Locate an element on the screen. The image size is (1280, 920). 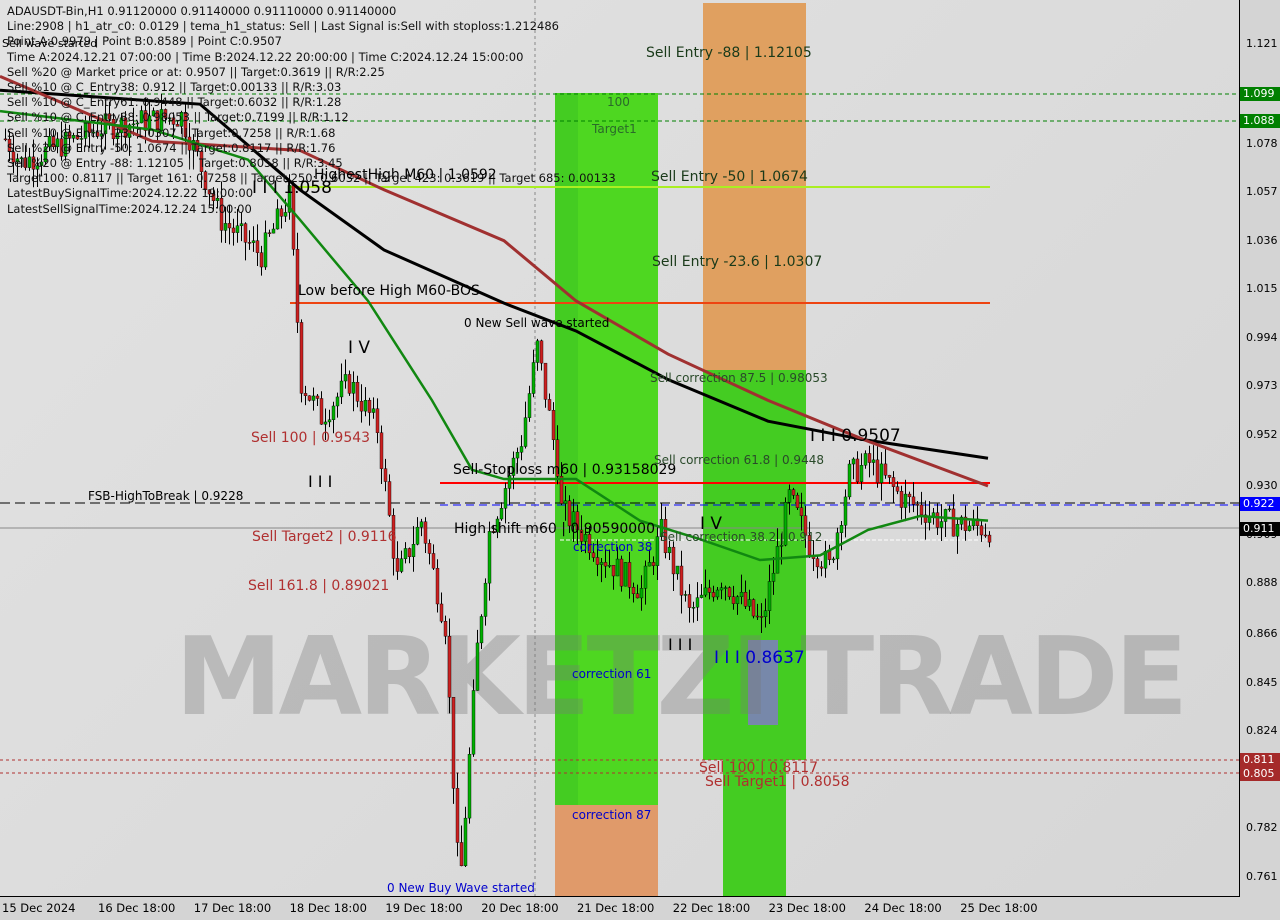
label-sell-target2: Sell Target2 | 0.9116 is located at coordinates (324, 537).